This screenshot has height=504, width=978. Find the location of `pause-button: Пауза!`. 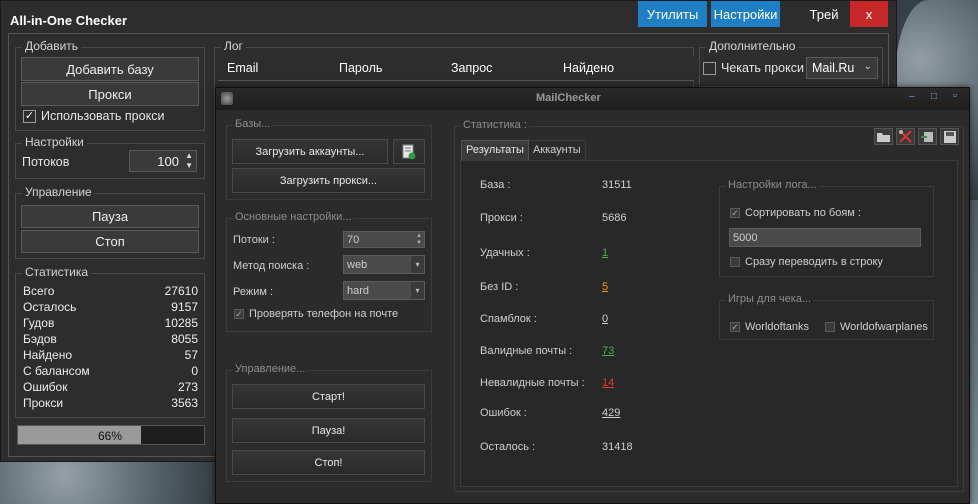

pause-button: Пауза! is located at coordinates (328, 430).